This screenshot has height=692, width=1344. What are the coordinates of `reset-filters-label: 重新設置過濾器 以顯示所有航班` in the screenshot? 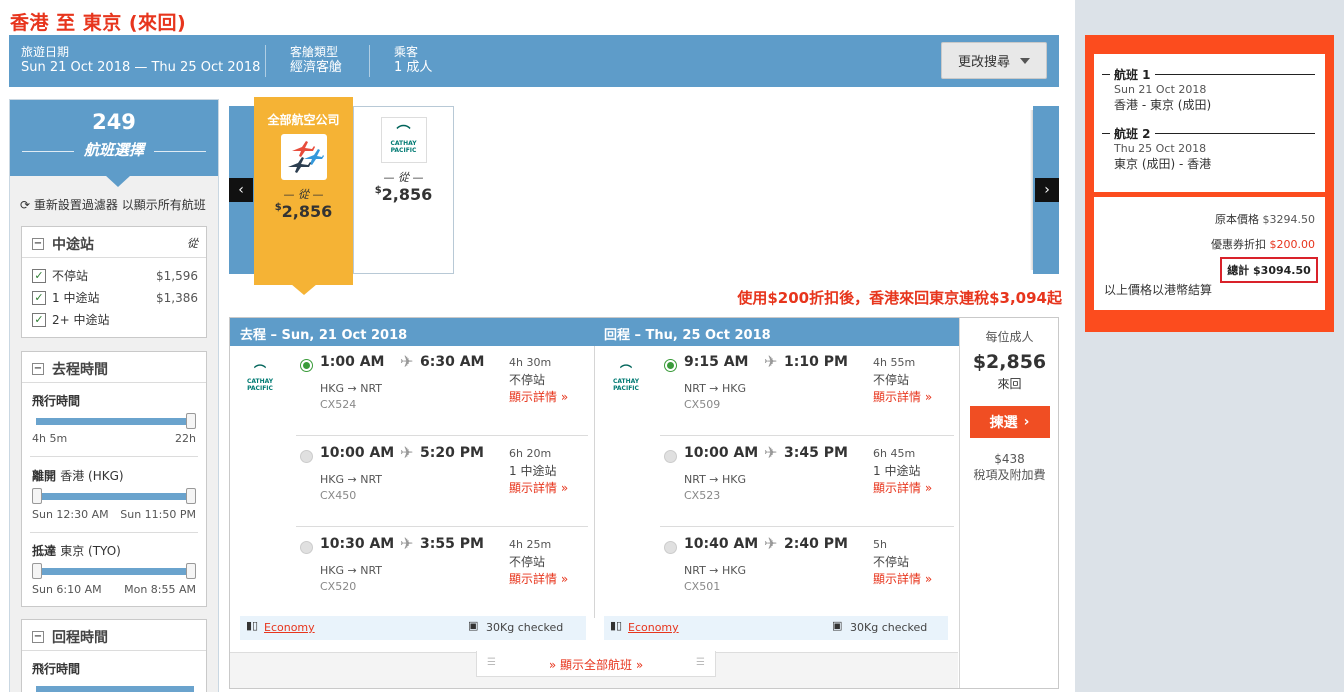 It's located at (119, 205).